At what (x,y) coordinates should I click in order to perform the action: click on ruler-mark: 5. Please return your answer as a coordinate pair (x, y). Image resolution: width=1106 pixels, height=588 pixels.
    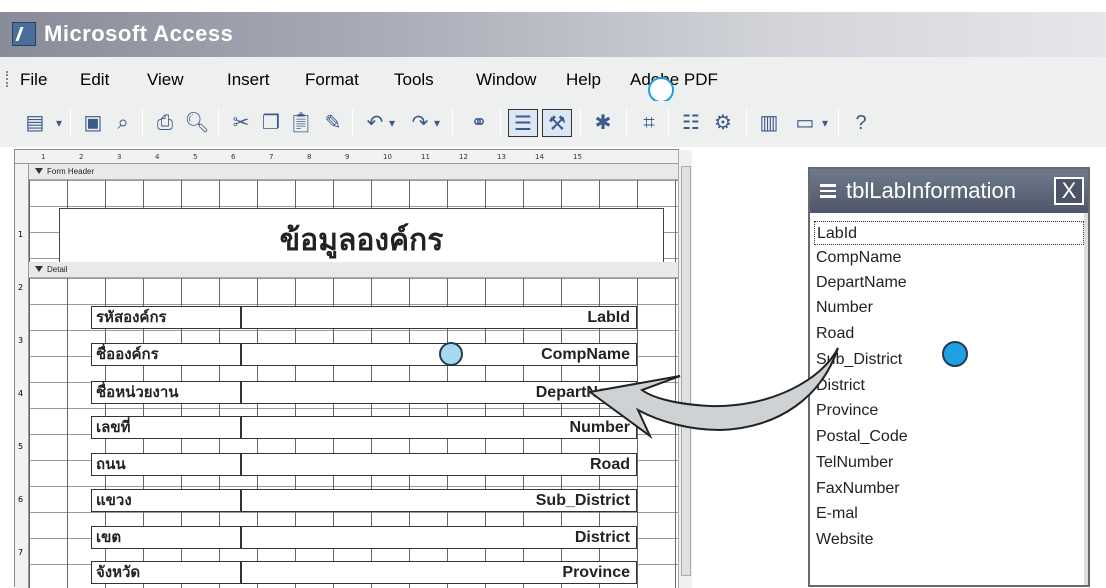
    Looking at the image, I should click on (195, 157).